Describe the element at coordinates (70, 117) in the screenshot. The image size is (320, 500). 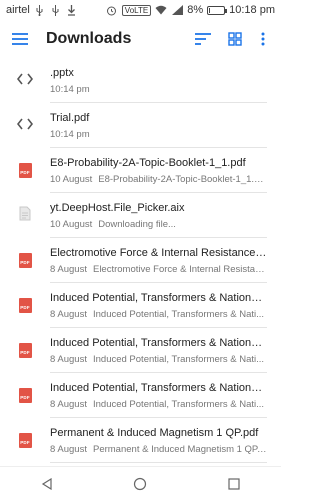
I see `file-name: Trial.pdf` at that location.